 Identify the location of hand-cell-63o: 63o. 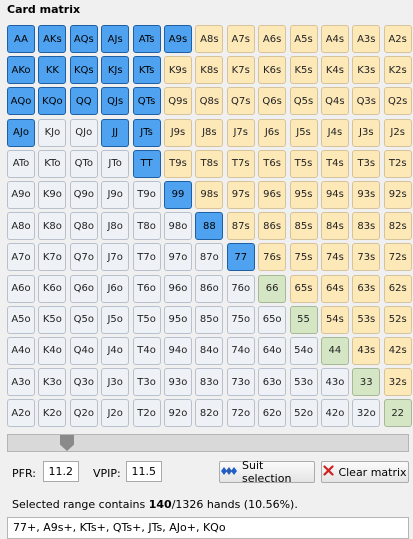
(272, 382).